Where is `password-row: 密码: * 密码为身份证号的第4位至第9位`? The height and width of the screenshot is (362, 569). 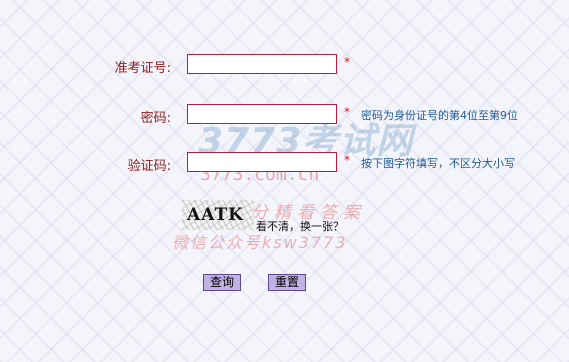
password-row: 密码: * 密码为身份证号的第4位至第9位 is located at coordinates (284, 116).